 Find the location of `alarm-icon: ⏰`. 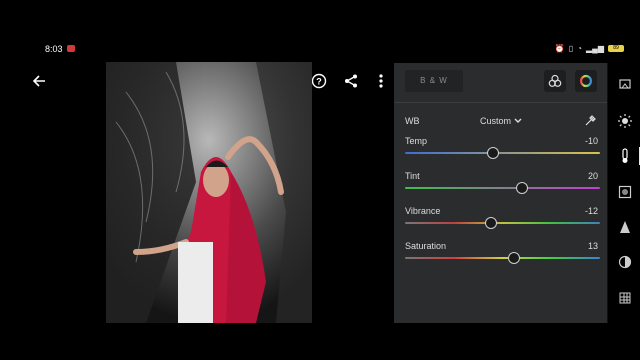

alarm-icon: ⏰ is located at coordinates (559, 48).